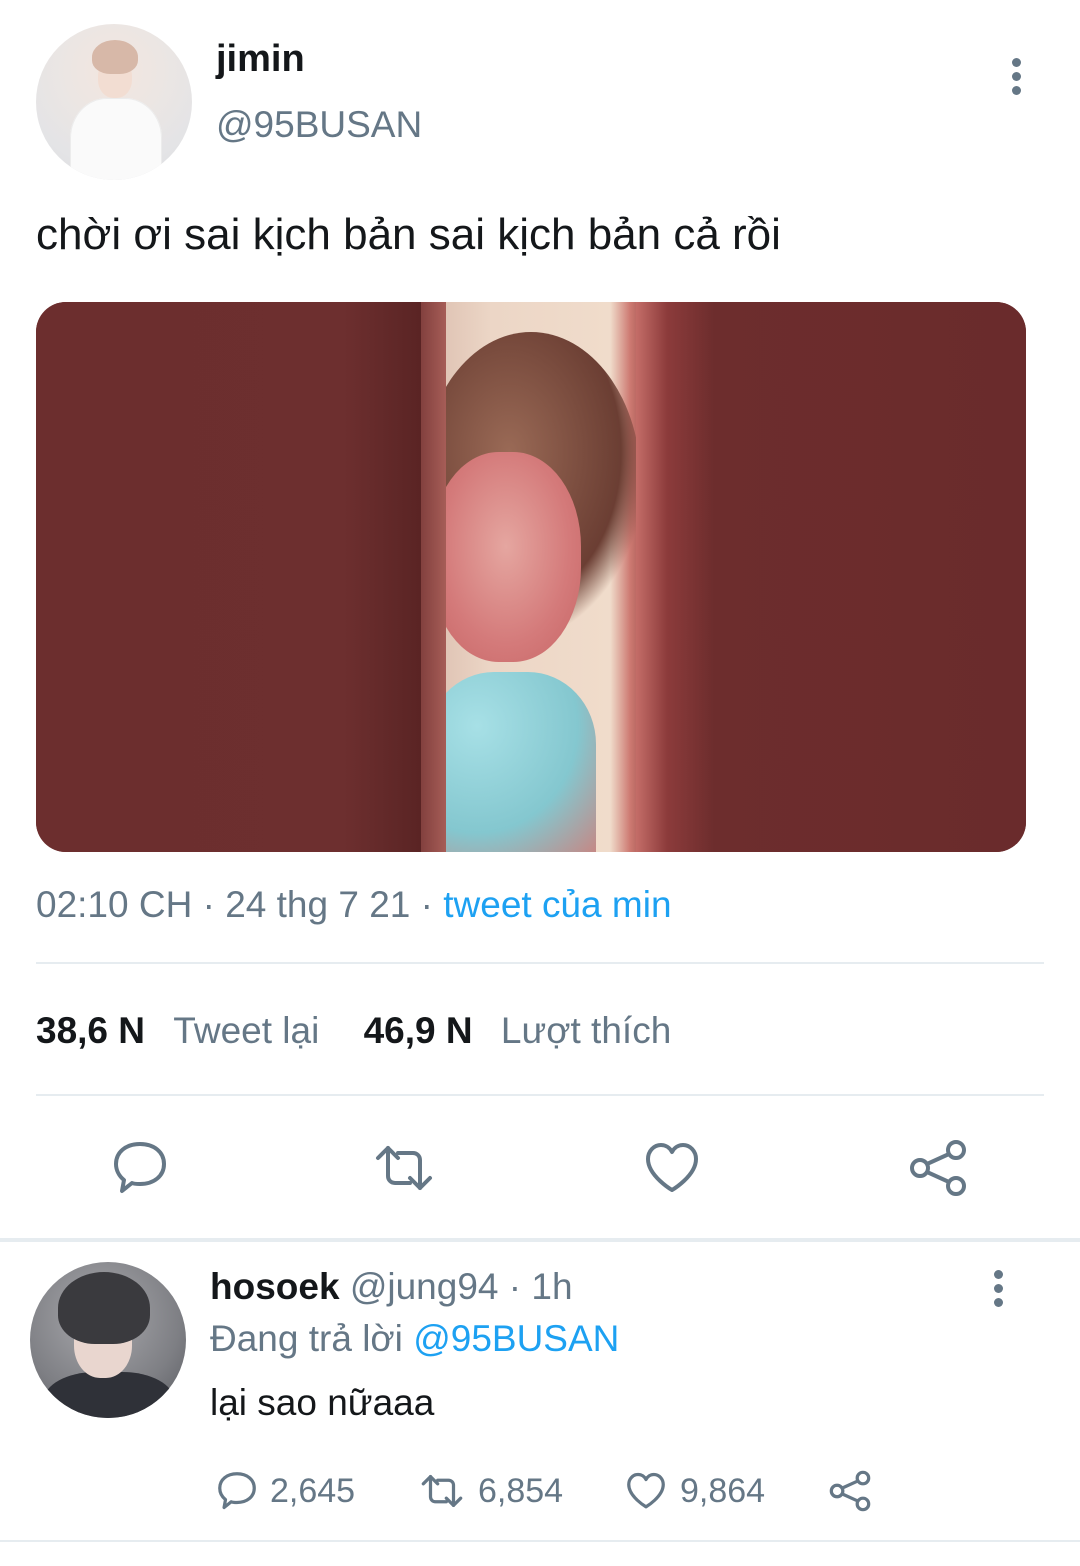 Image resolution: width=1080 pixels, height=1566 pixels. What do you see at coordinates (90, 1030) in the screenshot?
I see `retweet-count: 38,6 N` at bounding box center [90, 1030].